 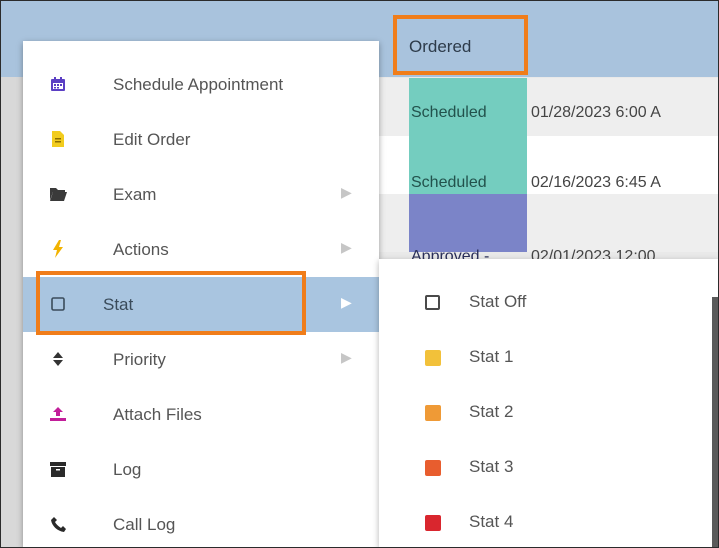 What do you see at coordinates (141, 249) in the screenshot?
I see `menu-item-label: Actions` at bounding box center [141, 249].